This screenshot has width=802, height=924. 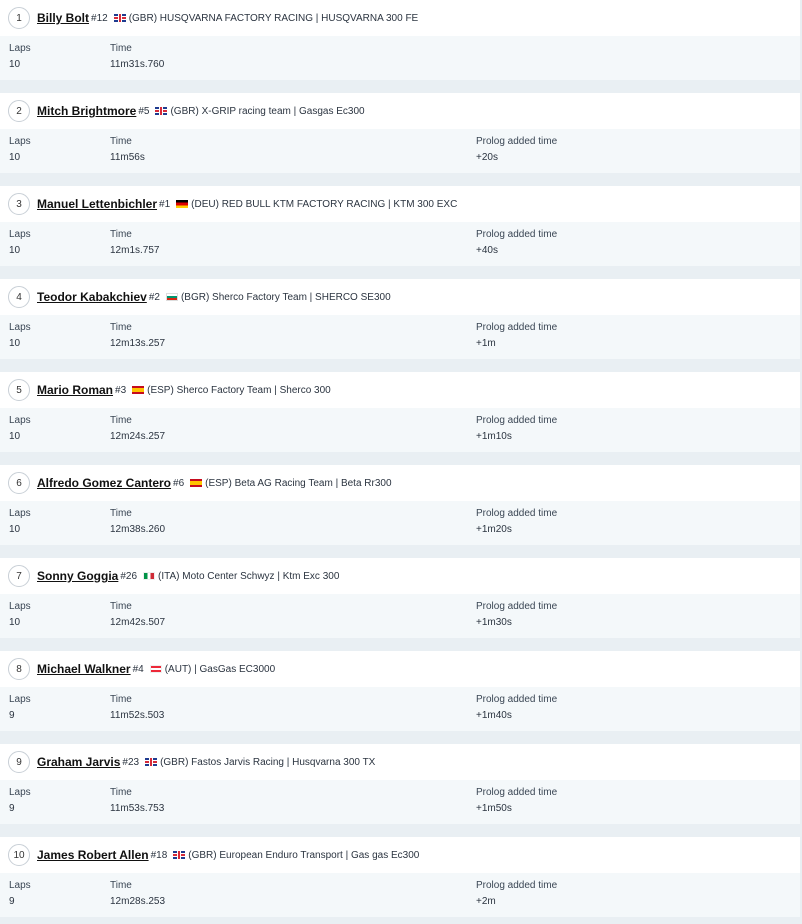 What do you see at coordinates (19, 204) in the screenshot?
I see `position-badge: 3` at bounding box center [19, 204].